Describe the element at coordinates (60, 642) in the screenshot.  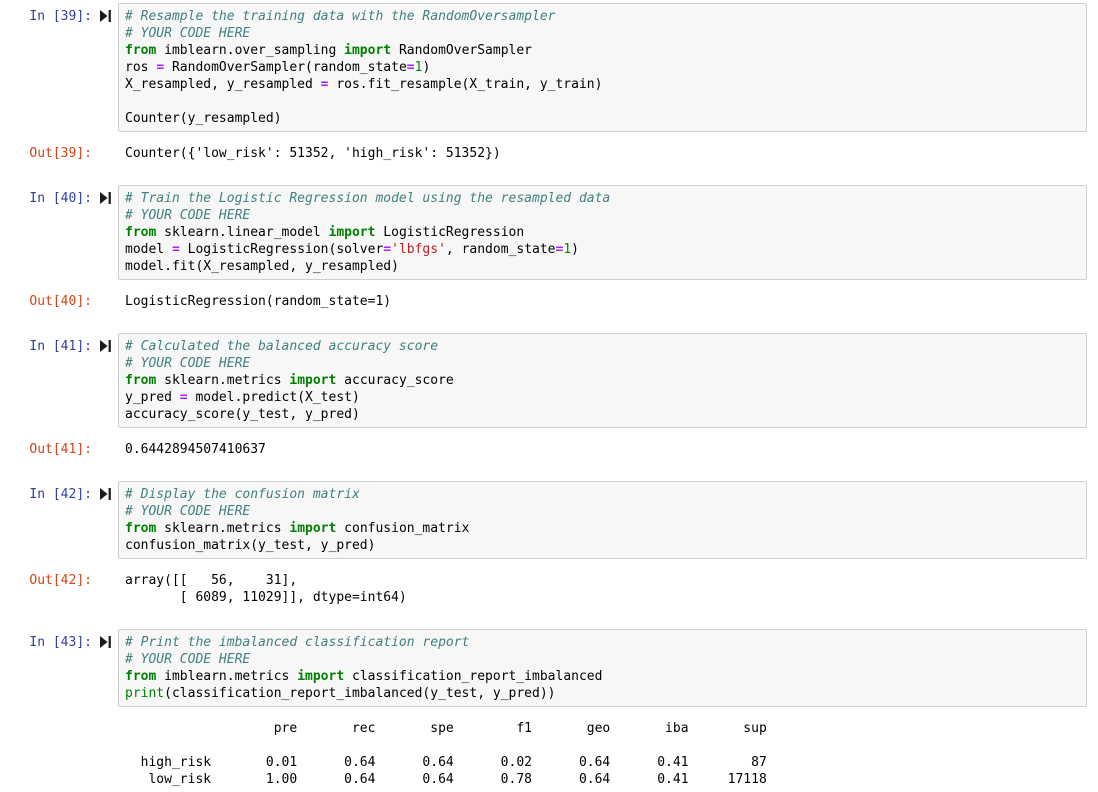
I see `input-prompt: In [43]:` at that location.